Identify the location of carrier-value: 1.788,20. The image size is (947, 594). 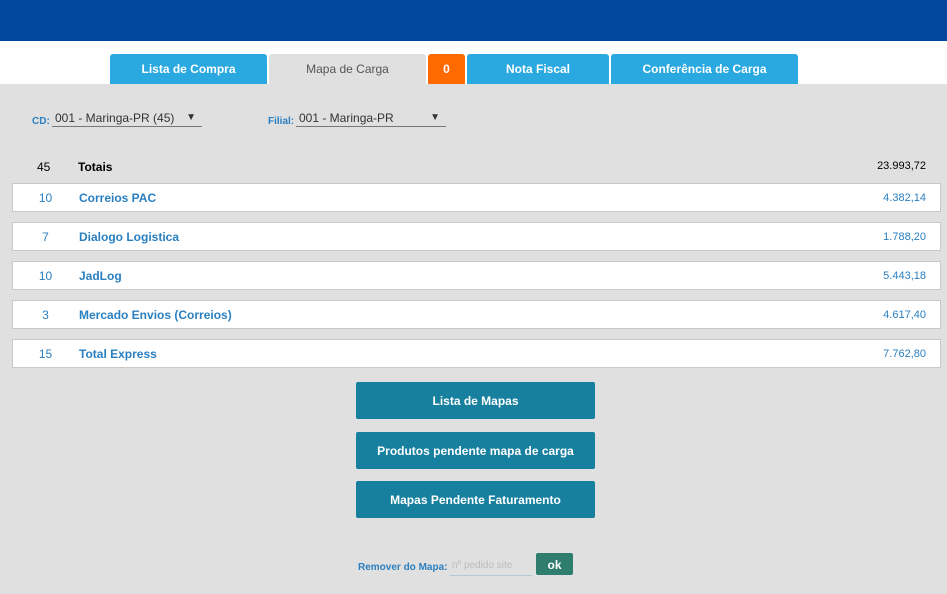
(904, 237).